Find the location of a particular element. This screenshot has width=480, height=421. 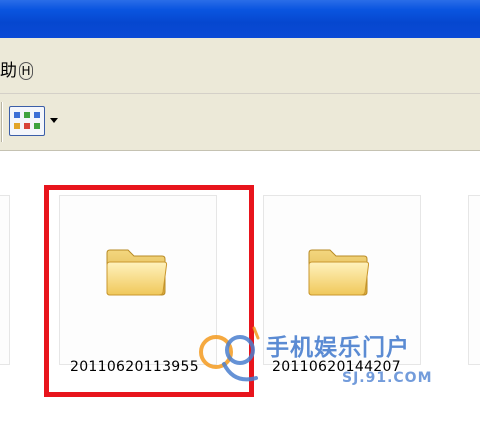

view-thumbnails-icon is located at coordinates (27, 121).